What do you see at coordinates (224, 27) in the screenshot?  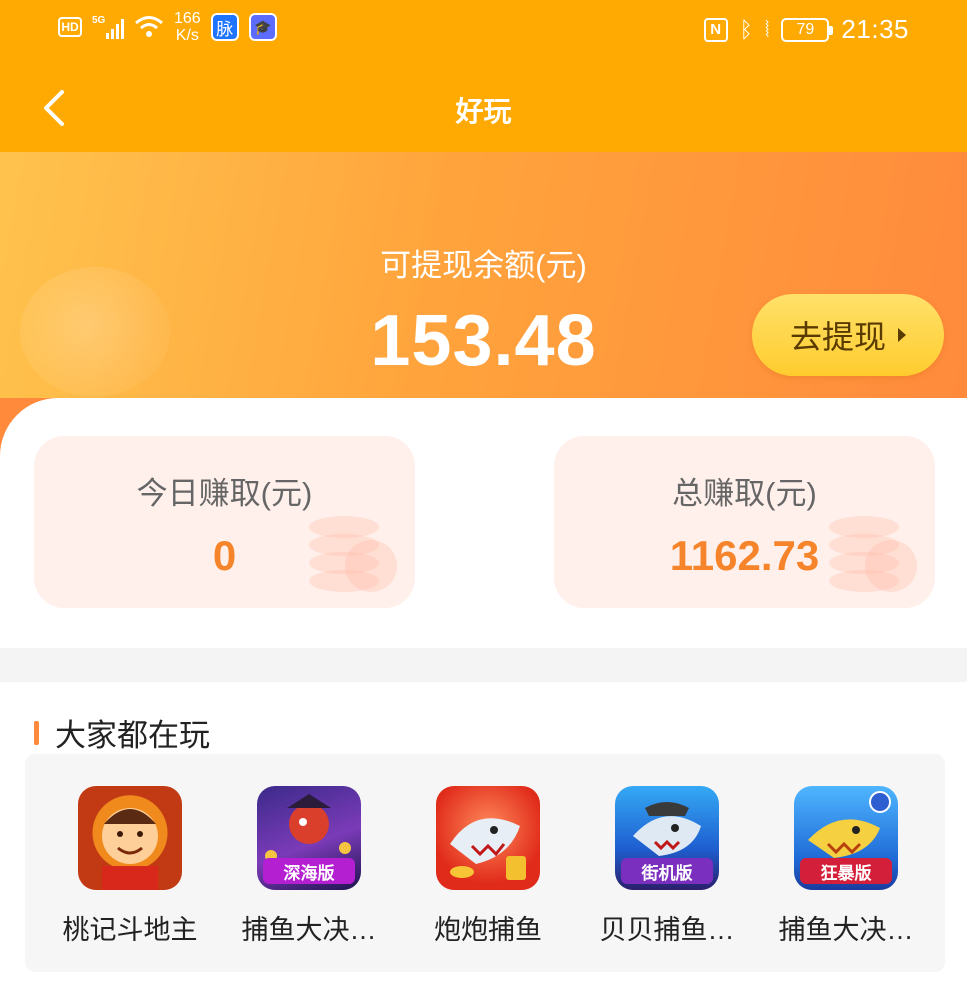 I see `app-notification-icon: 脉` at bounding box center [224, 27].